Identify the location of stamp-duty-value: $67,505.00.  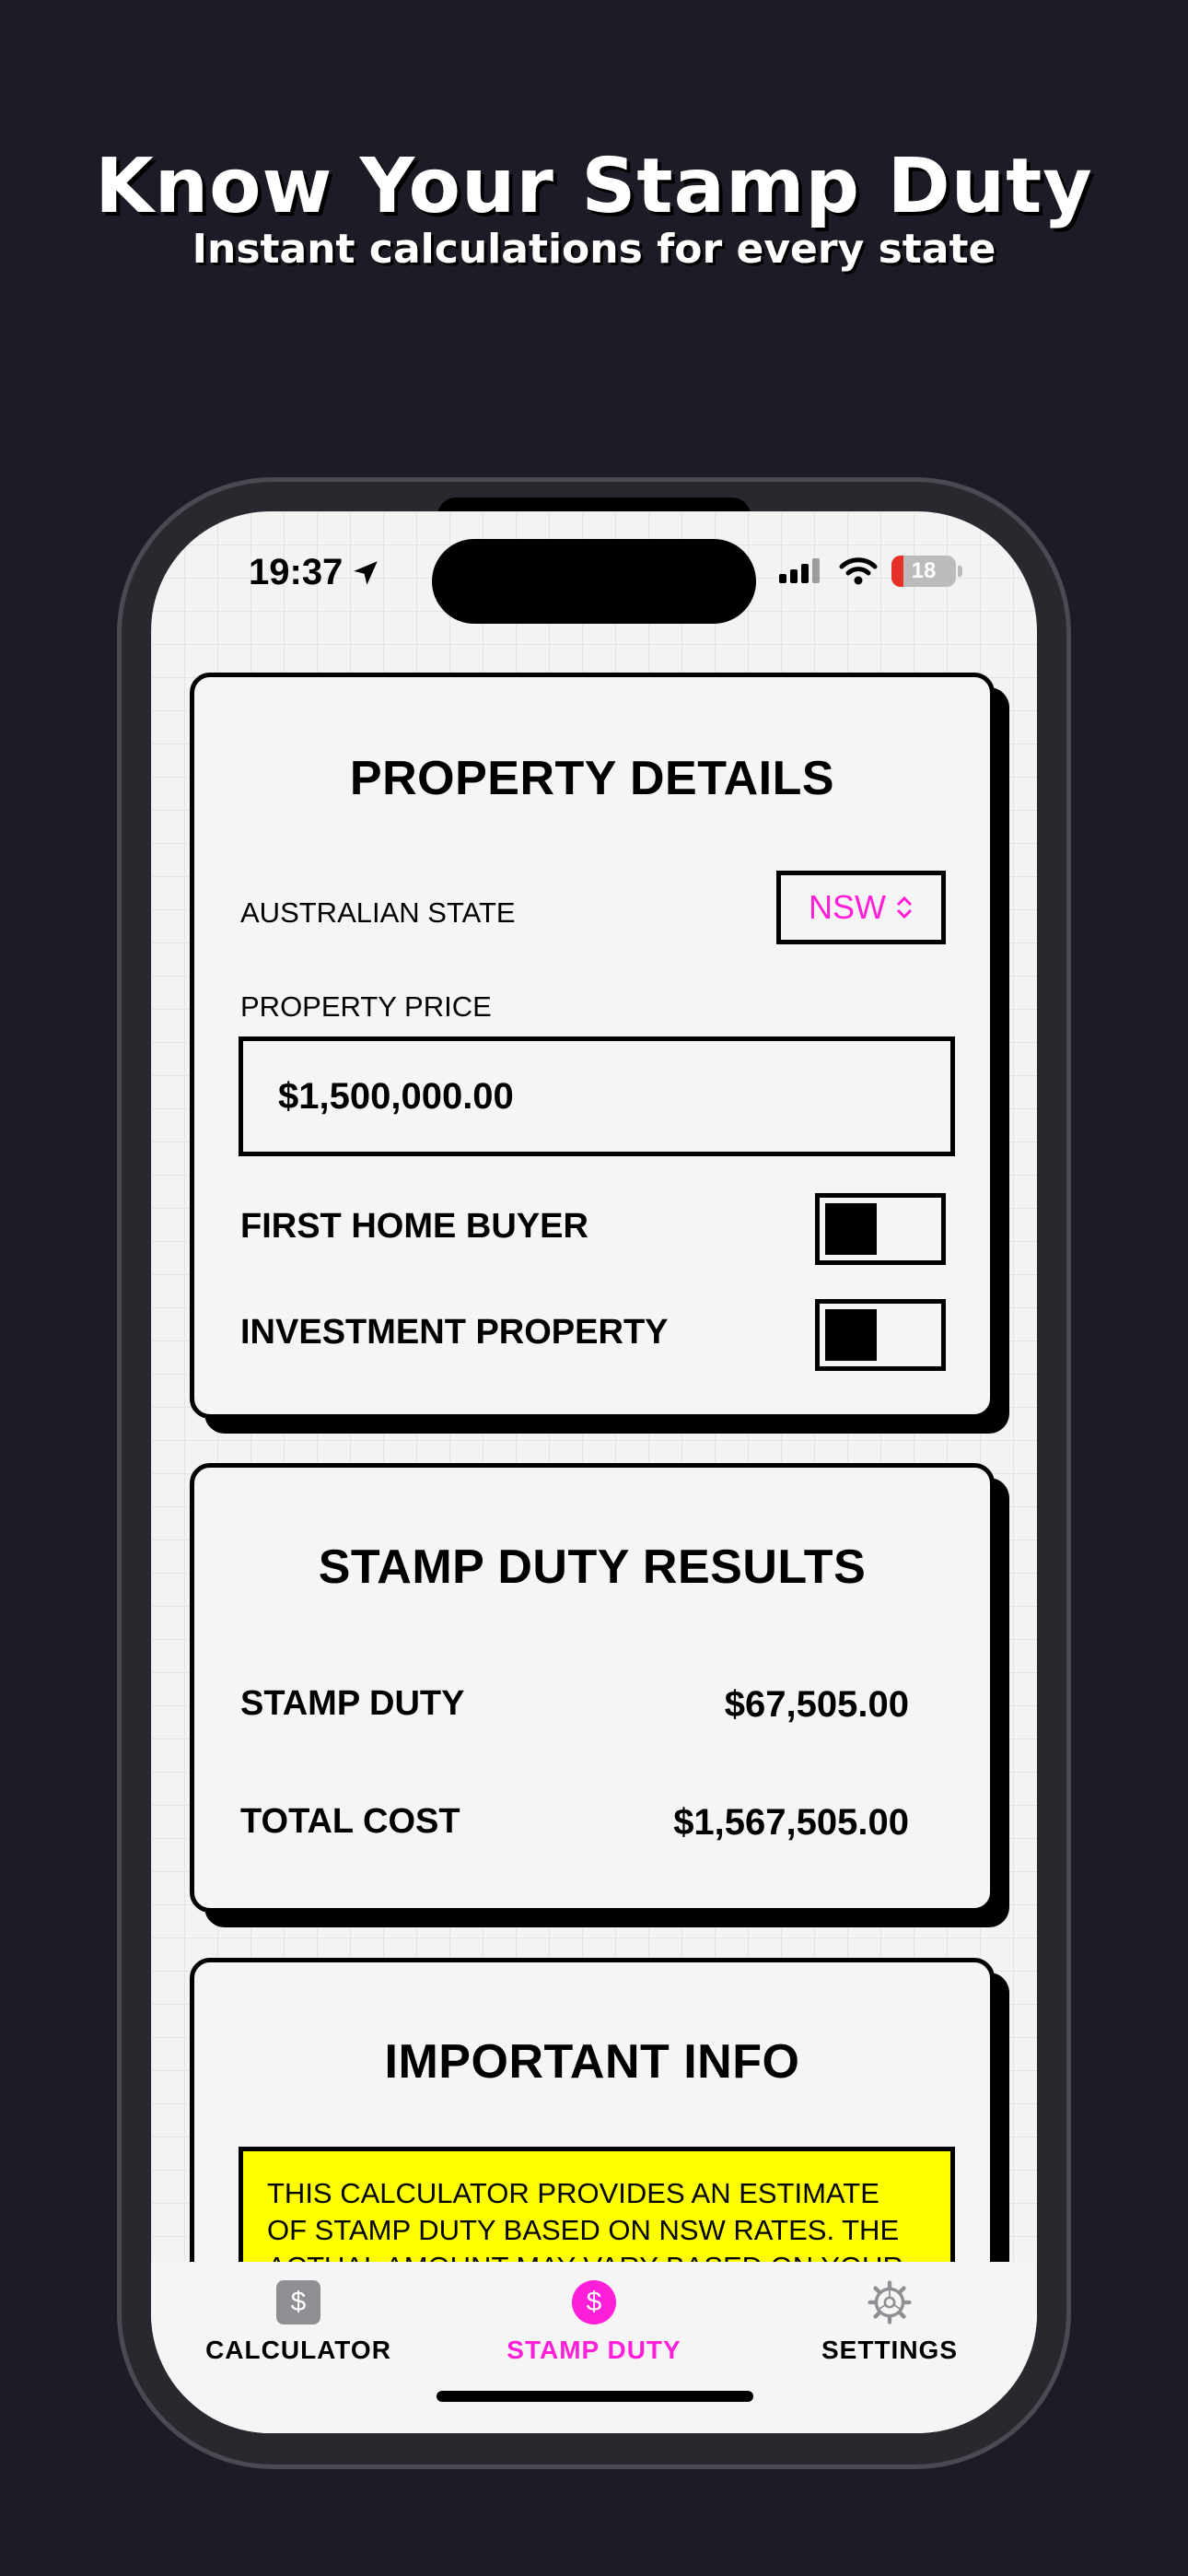
(816, 1704).